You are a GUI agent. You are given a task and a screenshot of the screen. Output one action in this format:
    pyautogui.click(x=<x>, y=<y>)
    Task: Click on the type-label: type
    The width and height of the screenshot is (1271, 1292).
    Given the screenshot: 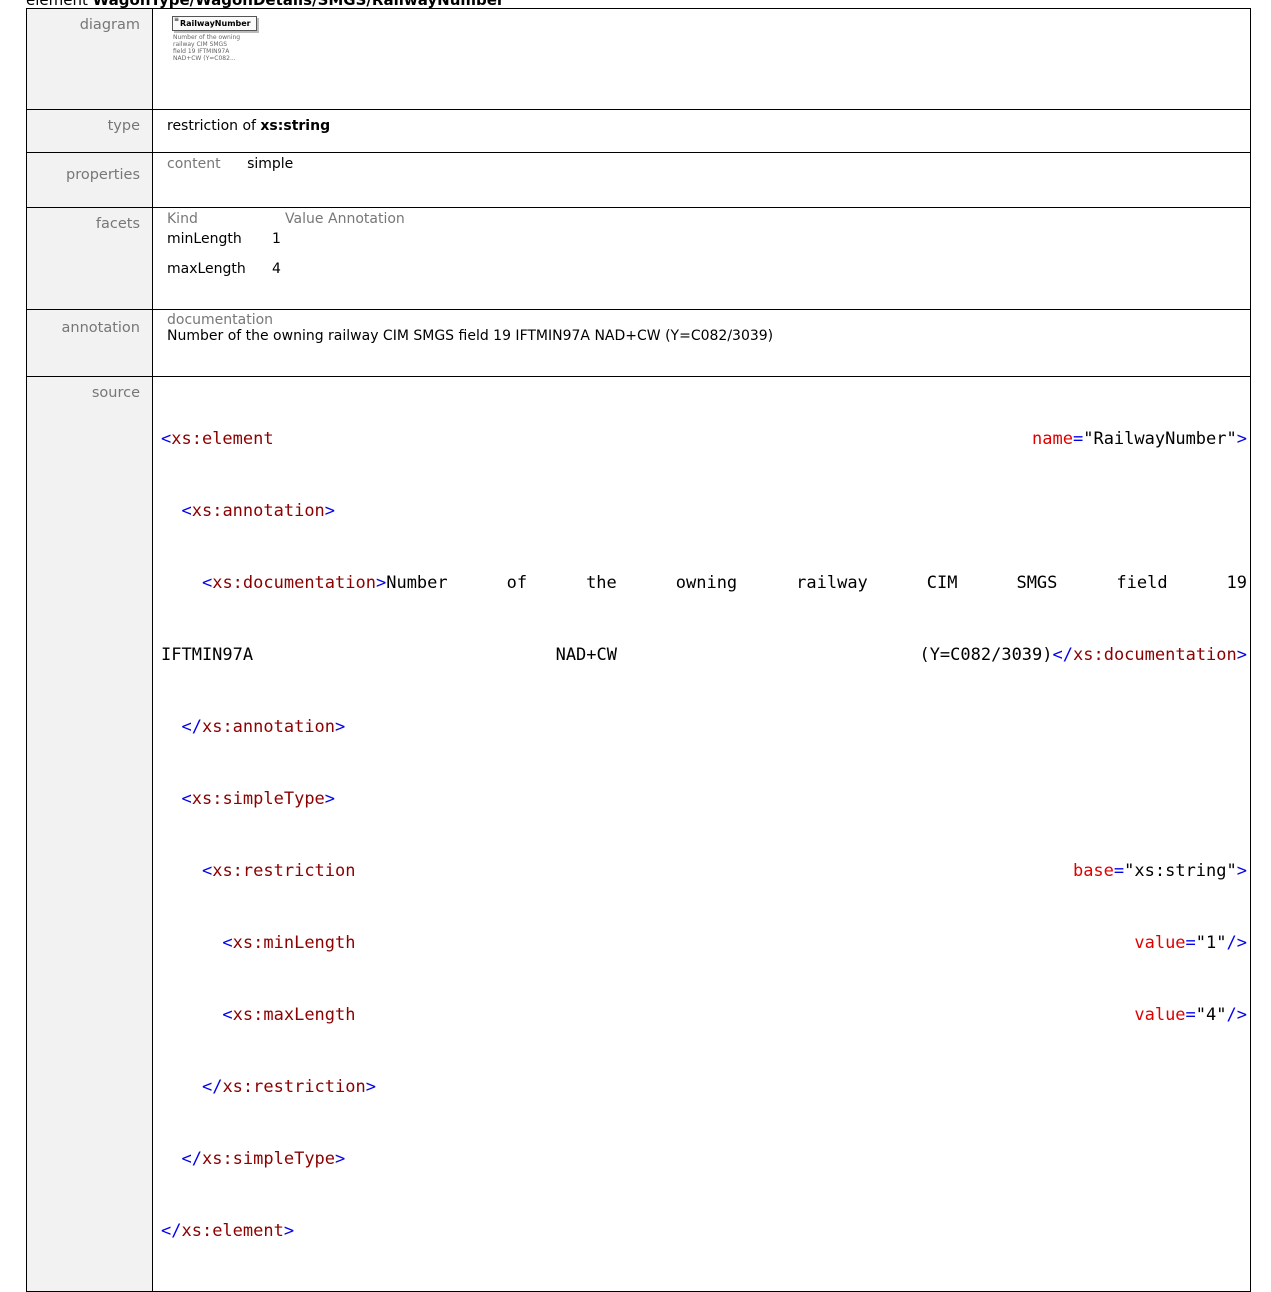 What is the action you would take?
    pyautogui.click(x=89, y=131)
    